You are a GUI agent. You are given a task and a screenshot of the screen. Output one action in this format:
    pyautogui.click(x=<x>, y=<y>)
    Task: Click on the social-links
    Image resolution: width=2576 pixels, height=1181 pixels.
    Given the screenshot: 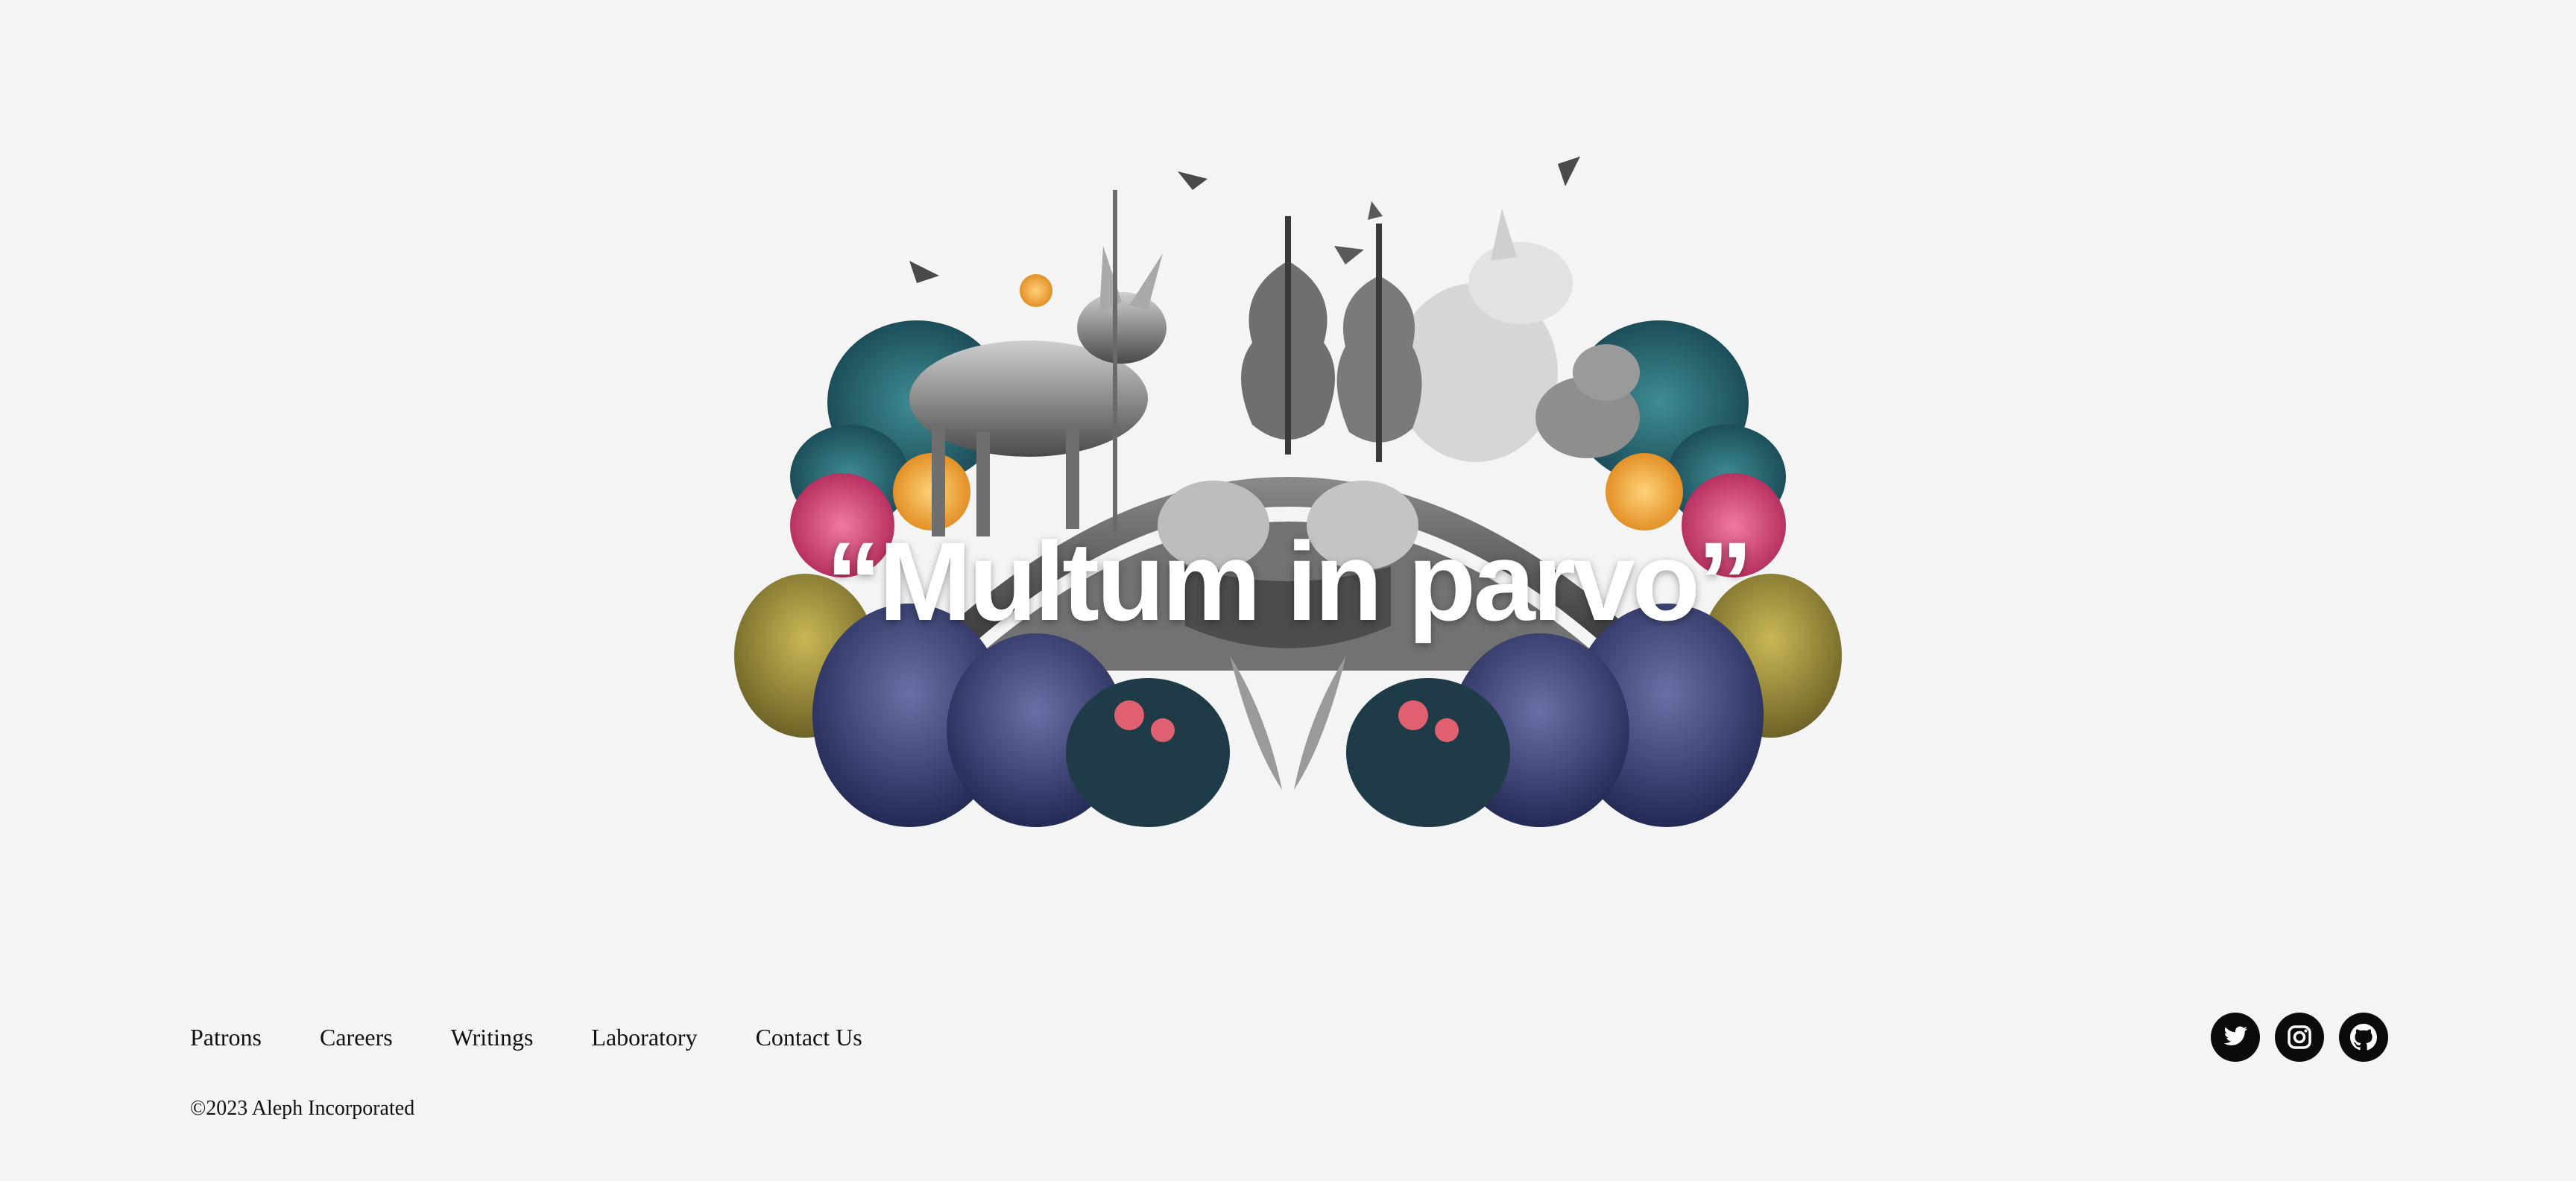 What is the action you would take?
    pyautogui.click(x=2300, y=1037)
    